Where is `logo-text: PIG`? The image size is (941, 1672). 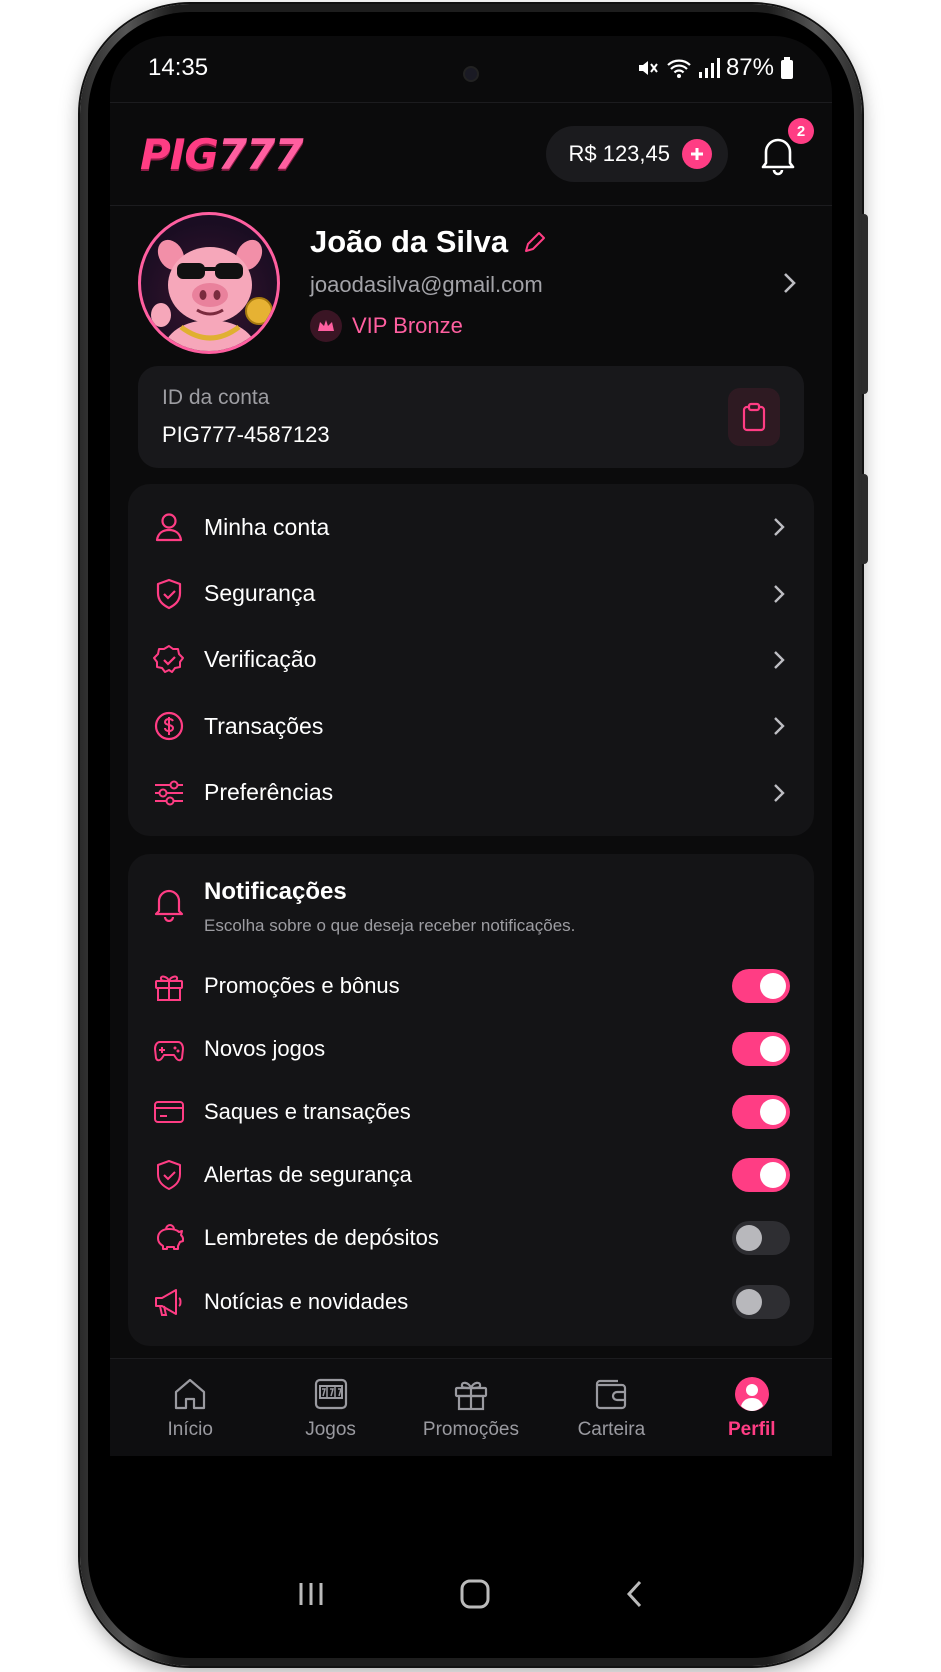
logo-text: PIG is located at coordinates (179, 154).